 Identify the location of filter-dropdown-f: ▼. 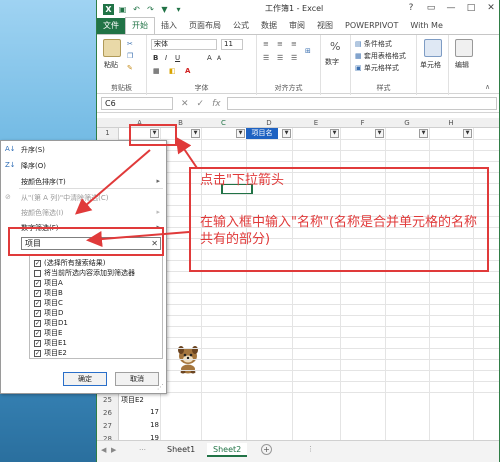
(379, 133).